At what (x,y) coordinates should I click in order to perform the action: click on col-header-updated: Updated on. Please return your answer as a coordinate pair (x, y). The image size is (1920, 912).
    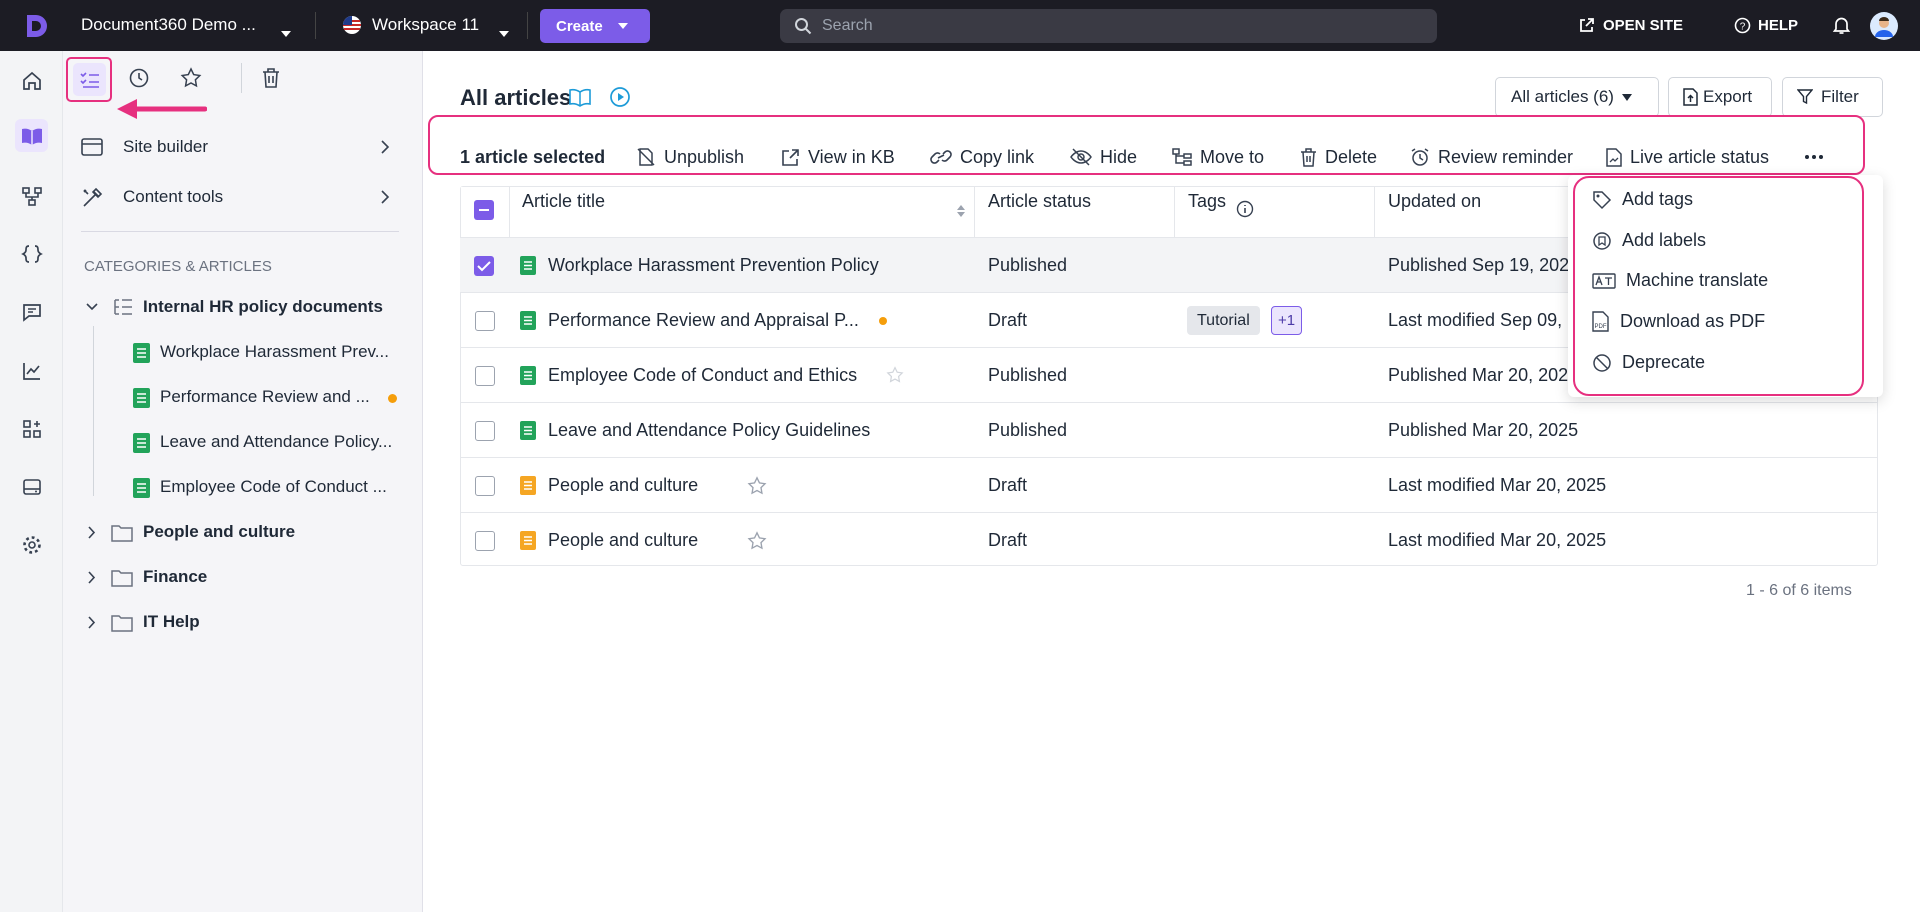
    Looking at the image, I should click on (1434, 201).